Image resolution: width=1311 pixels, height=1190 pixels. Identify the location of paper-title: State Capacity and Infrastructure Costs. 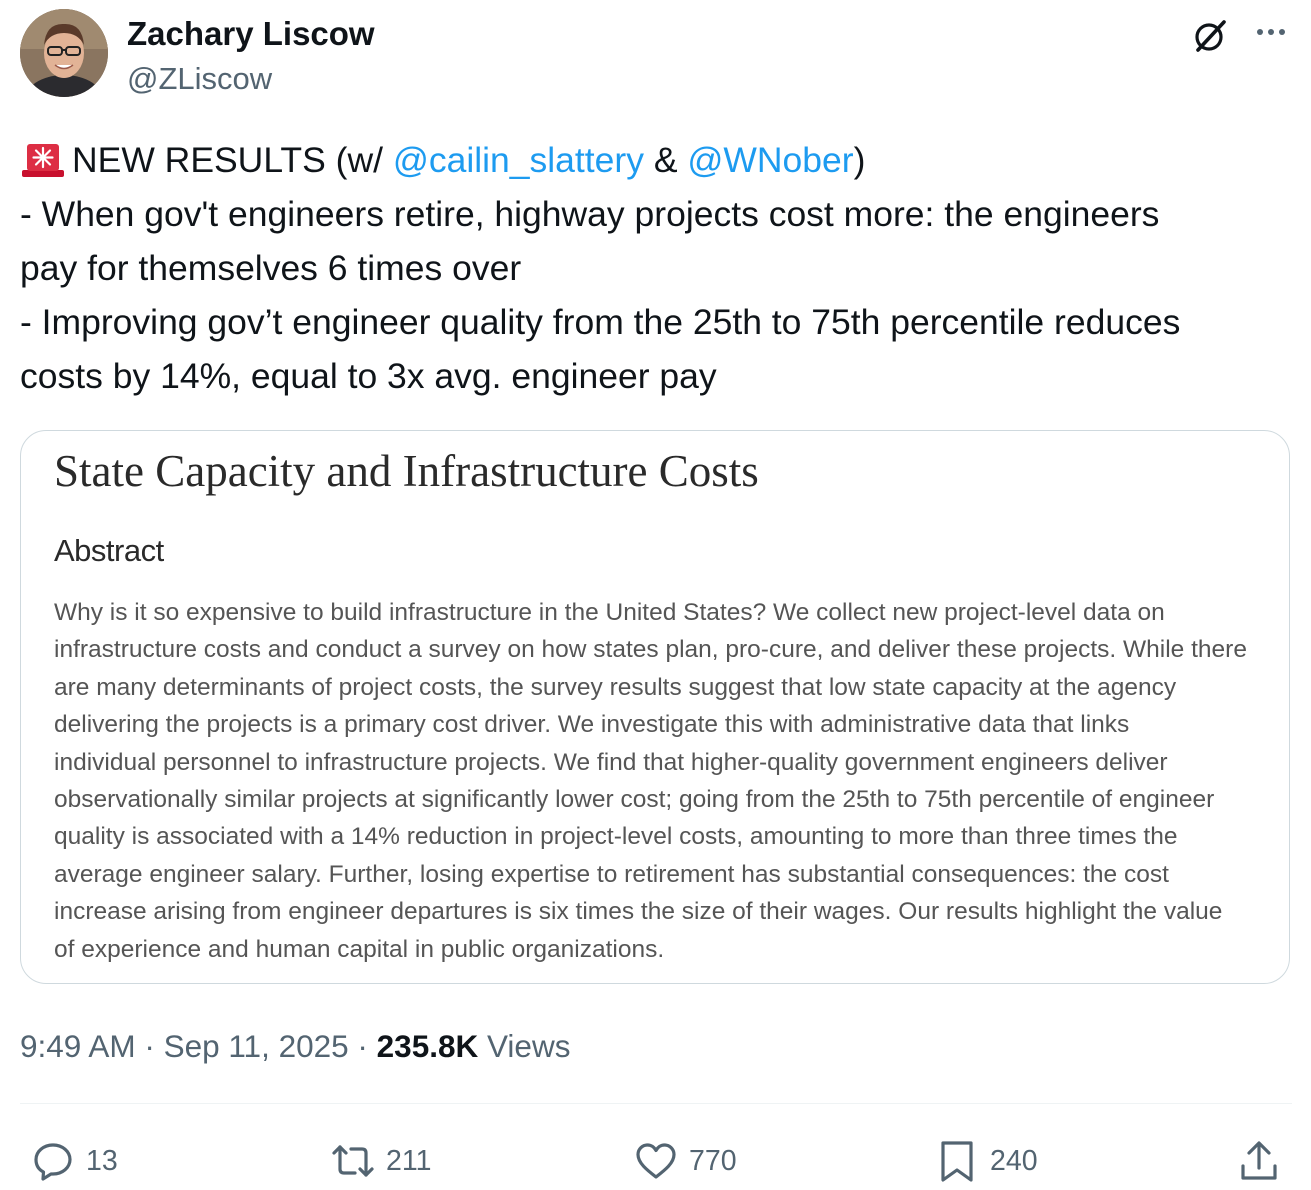
(406, 471).